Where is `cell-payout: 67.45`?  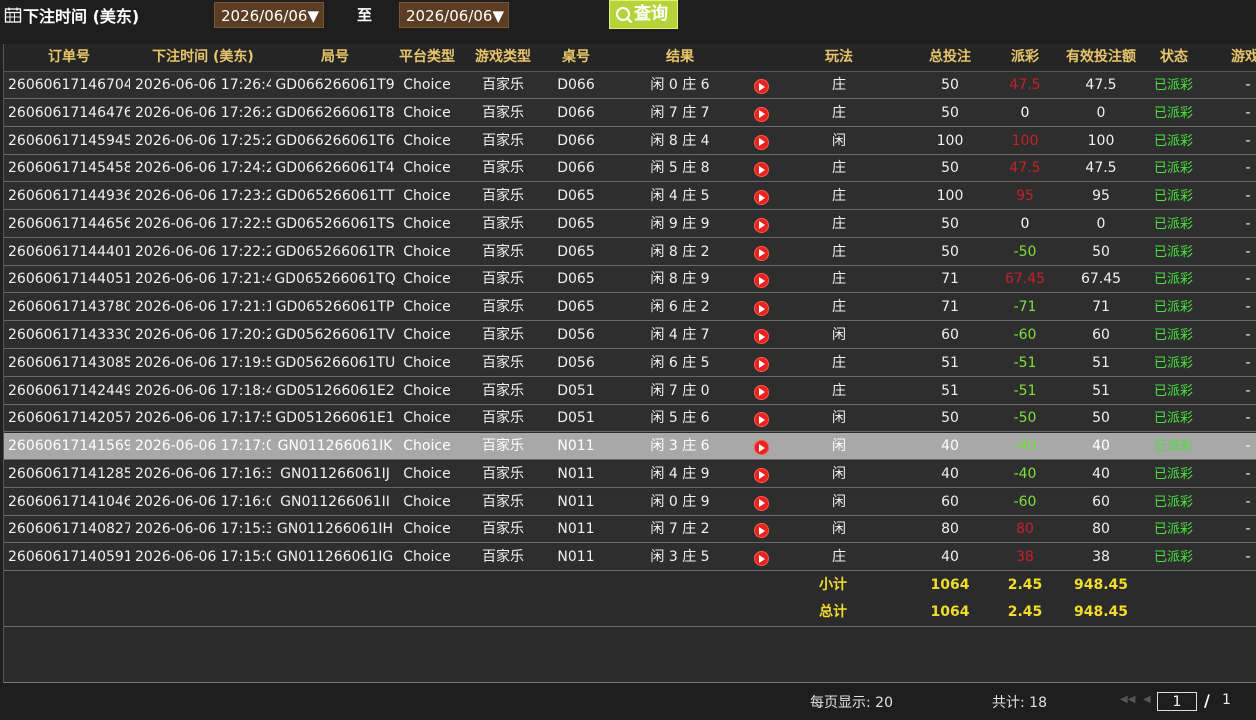
cell-payout: 67.45 is located at coordinates (1025, 279).